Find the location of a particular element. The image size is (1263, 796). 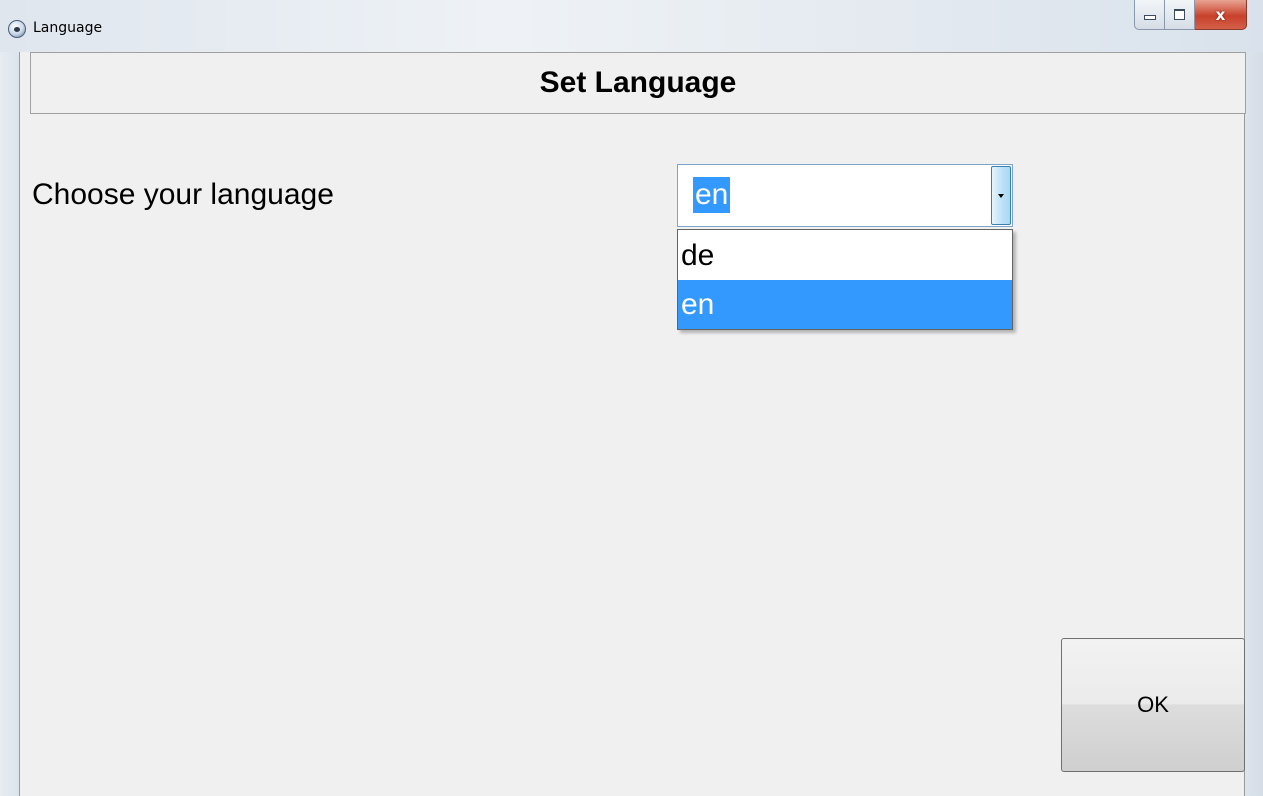

language-option-de: de is located at coordinates (845, 255).